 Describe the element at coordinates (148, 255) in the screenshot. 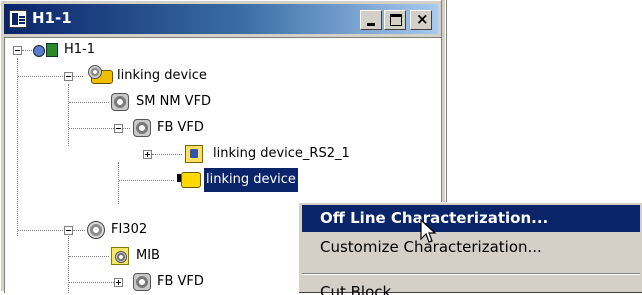

I see `tree-label: MIB` at that location.